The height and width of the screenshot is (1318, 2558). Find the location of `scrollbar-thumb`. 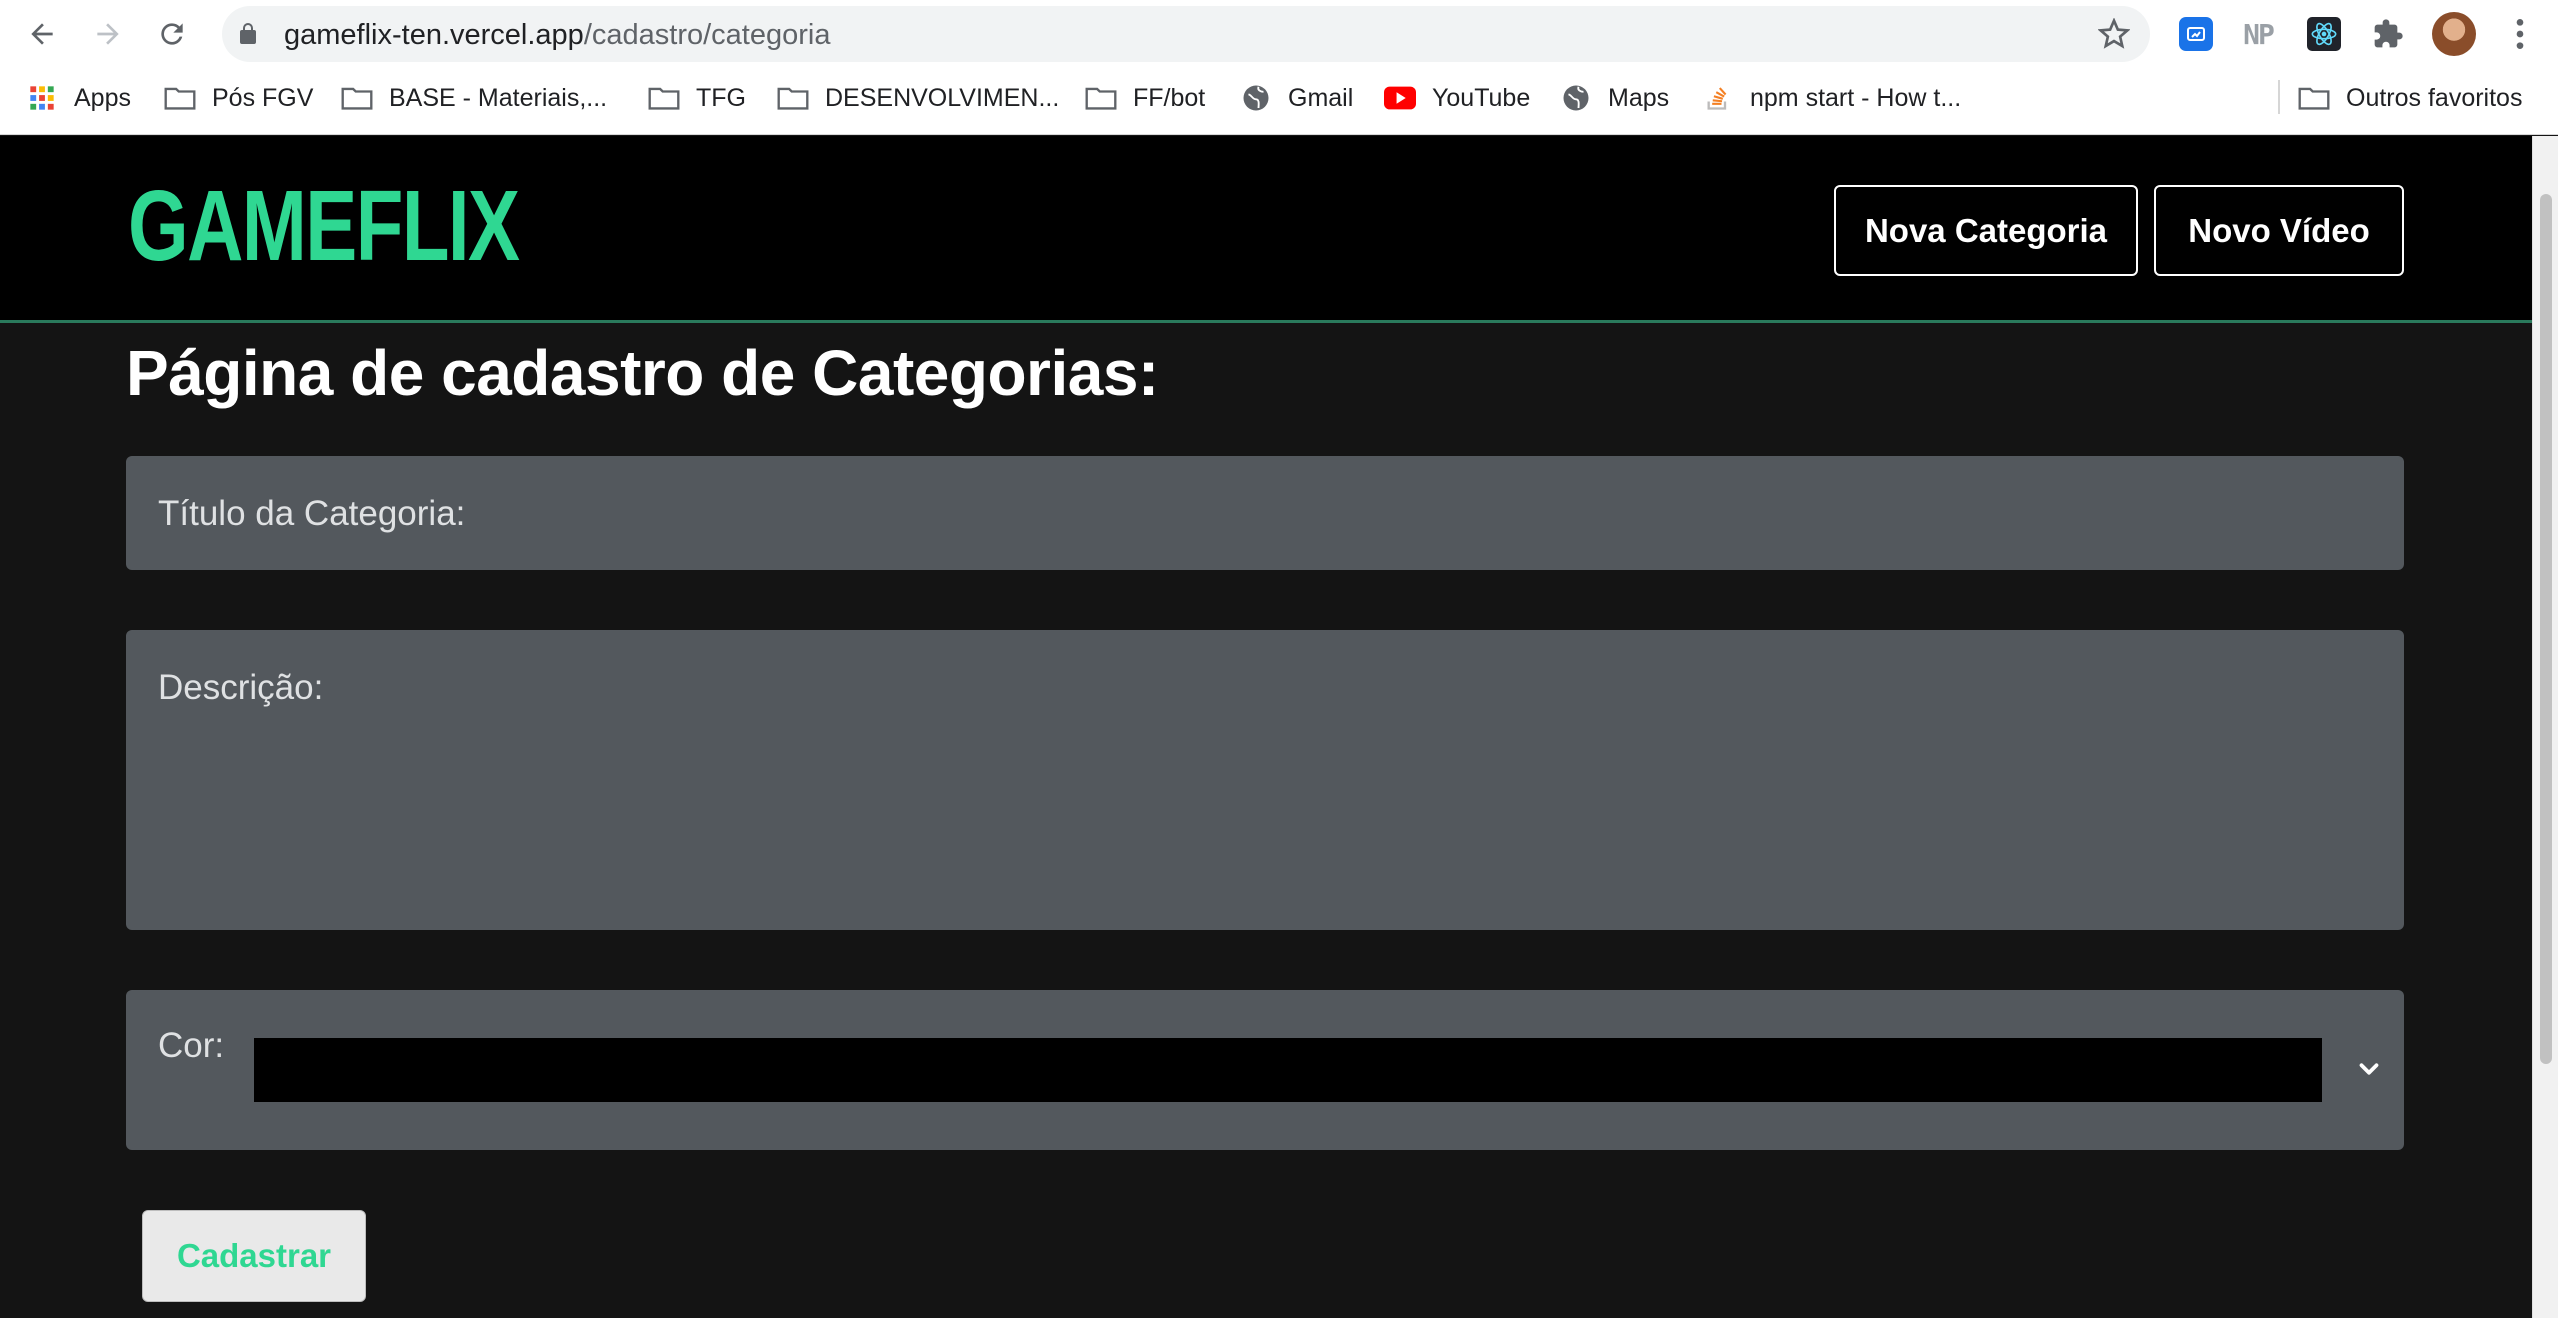

scrollbar-thumb is located at coordinates (2546, 629).